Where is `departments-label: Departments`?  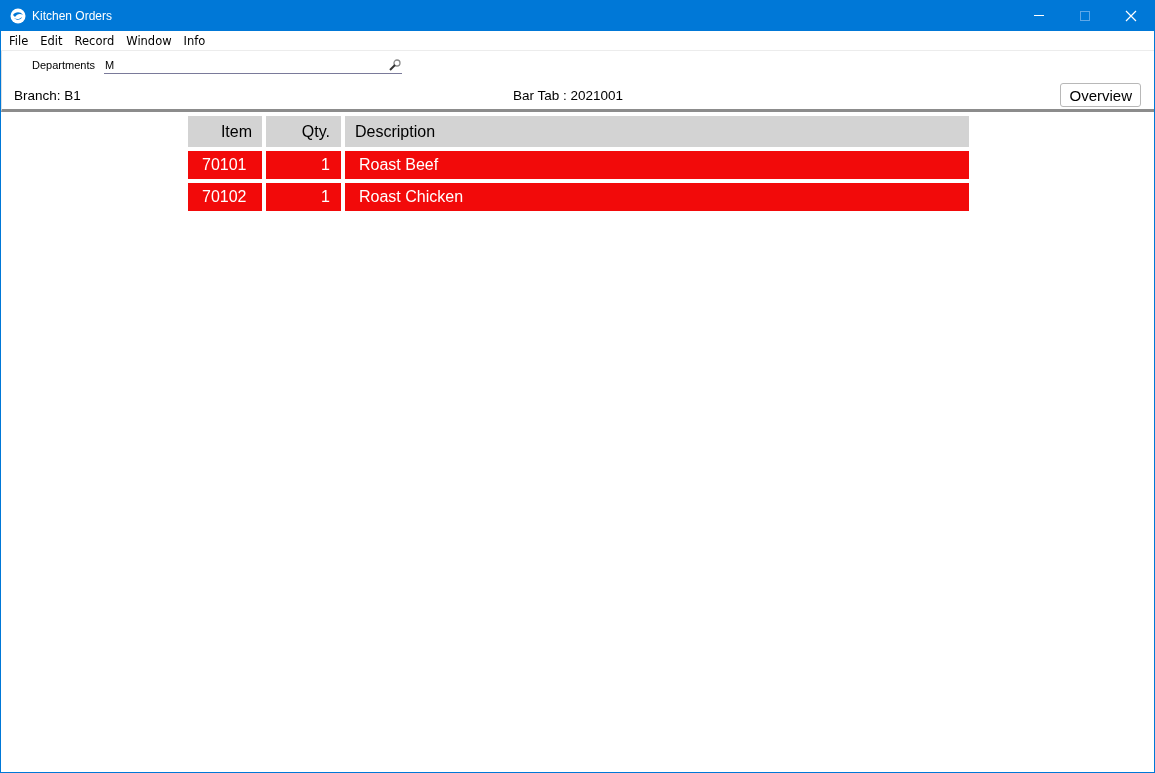
departments-label: Departments is located at coordinates (63, 65).